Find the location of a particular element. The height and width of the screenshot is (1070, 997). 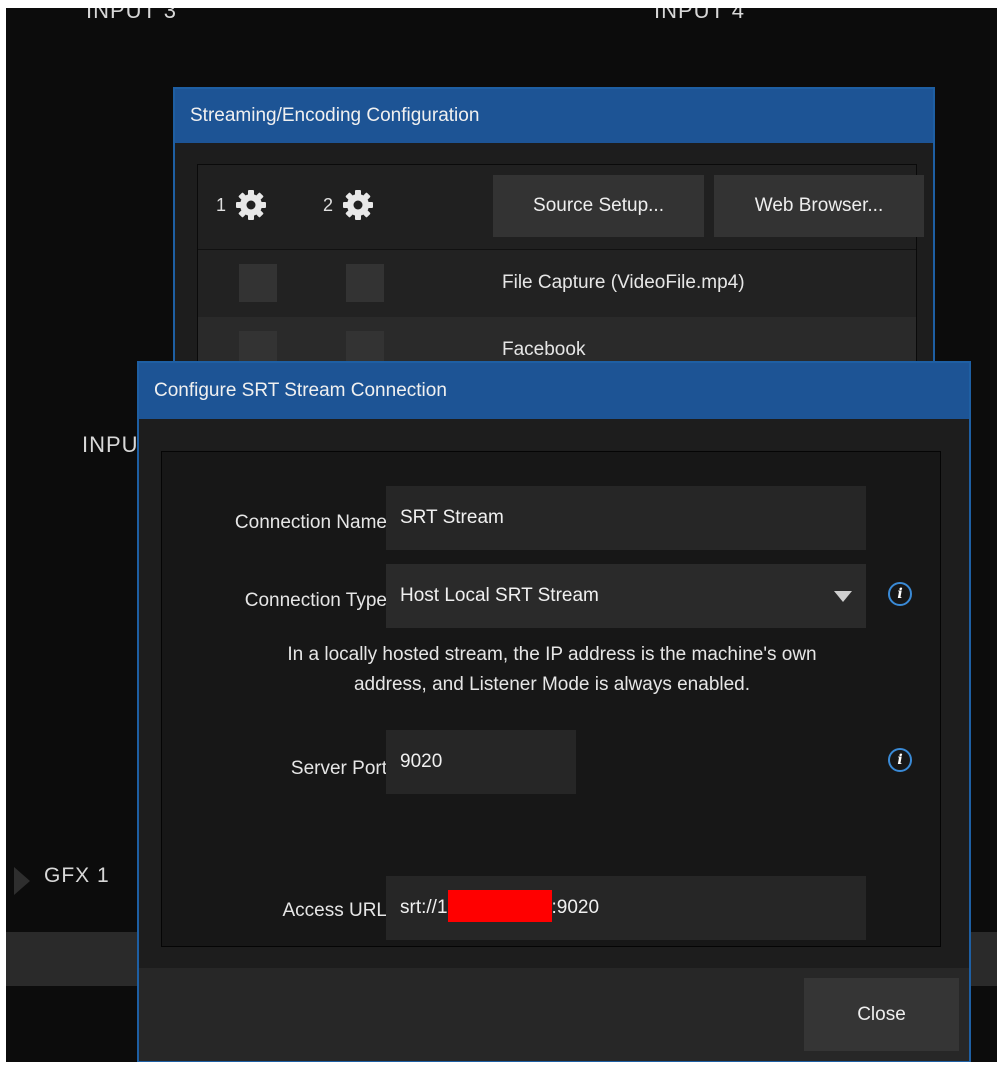

input-partial-label: INPU is located at coordinates (110, 444).